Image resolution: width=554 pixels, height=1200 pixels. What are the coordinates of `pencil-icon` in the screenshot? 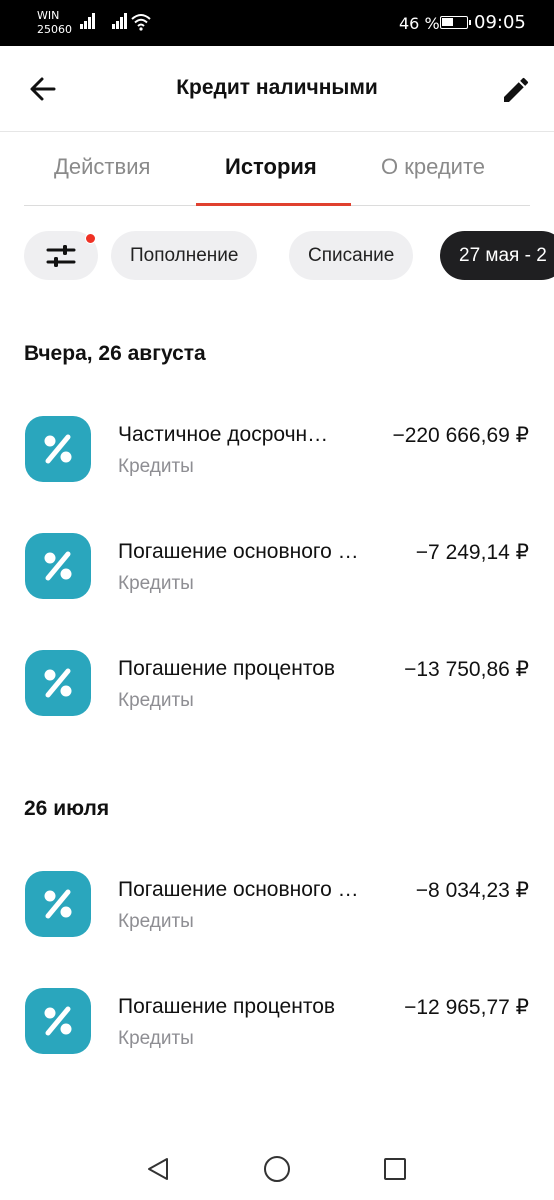 It's located at (516, 89).